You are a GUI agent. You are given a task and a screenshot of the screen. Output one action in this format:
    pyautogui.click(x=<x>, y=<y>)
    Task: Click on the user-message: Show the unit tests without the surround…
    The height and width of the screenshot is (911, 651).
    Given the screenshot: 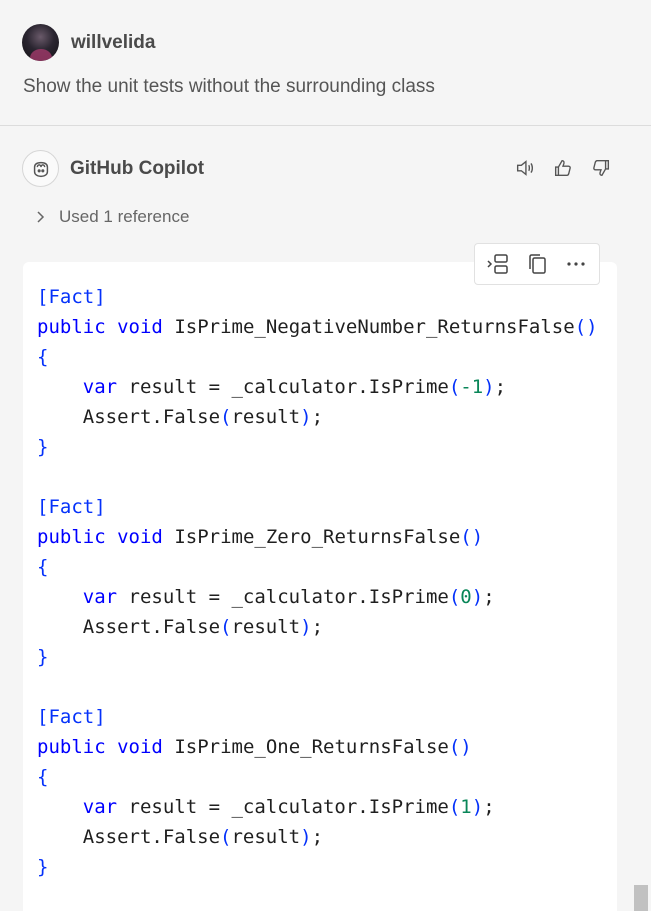 What is the action you would take?
    pyautogui.click(x=229, y=86)
    